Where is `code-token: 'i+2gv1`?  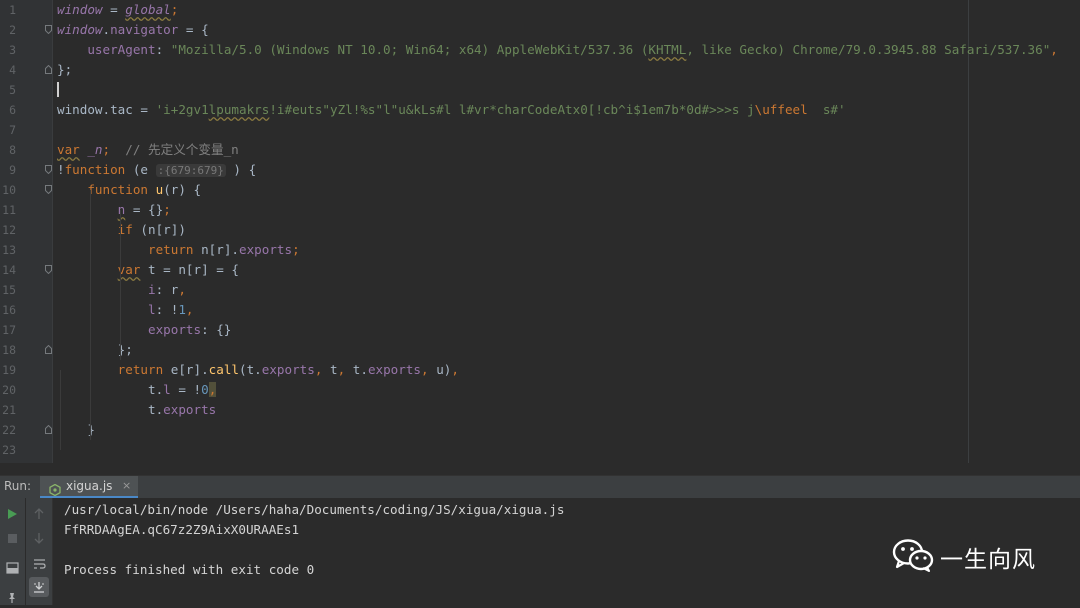
code-token: 'i+2gv1 is located at coordinates (182, 109).